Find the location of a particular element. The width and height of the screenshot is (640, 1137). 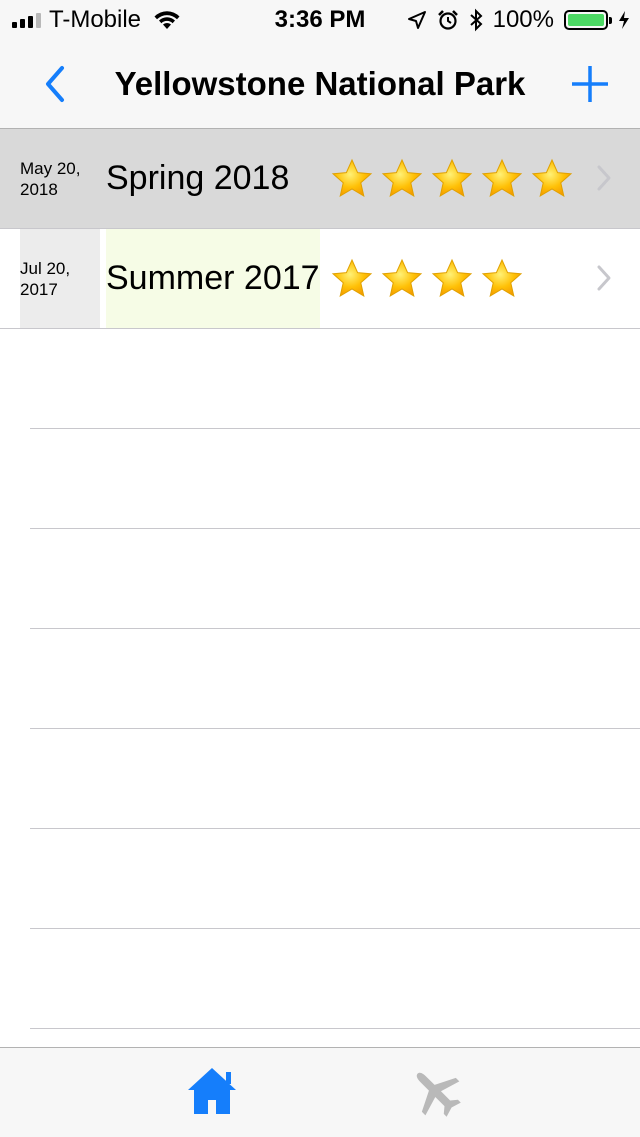

battery-icon is located at coordinates (588, 20).